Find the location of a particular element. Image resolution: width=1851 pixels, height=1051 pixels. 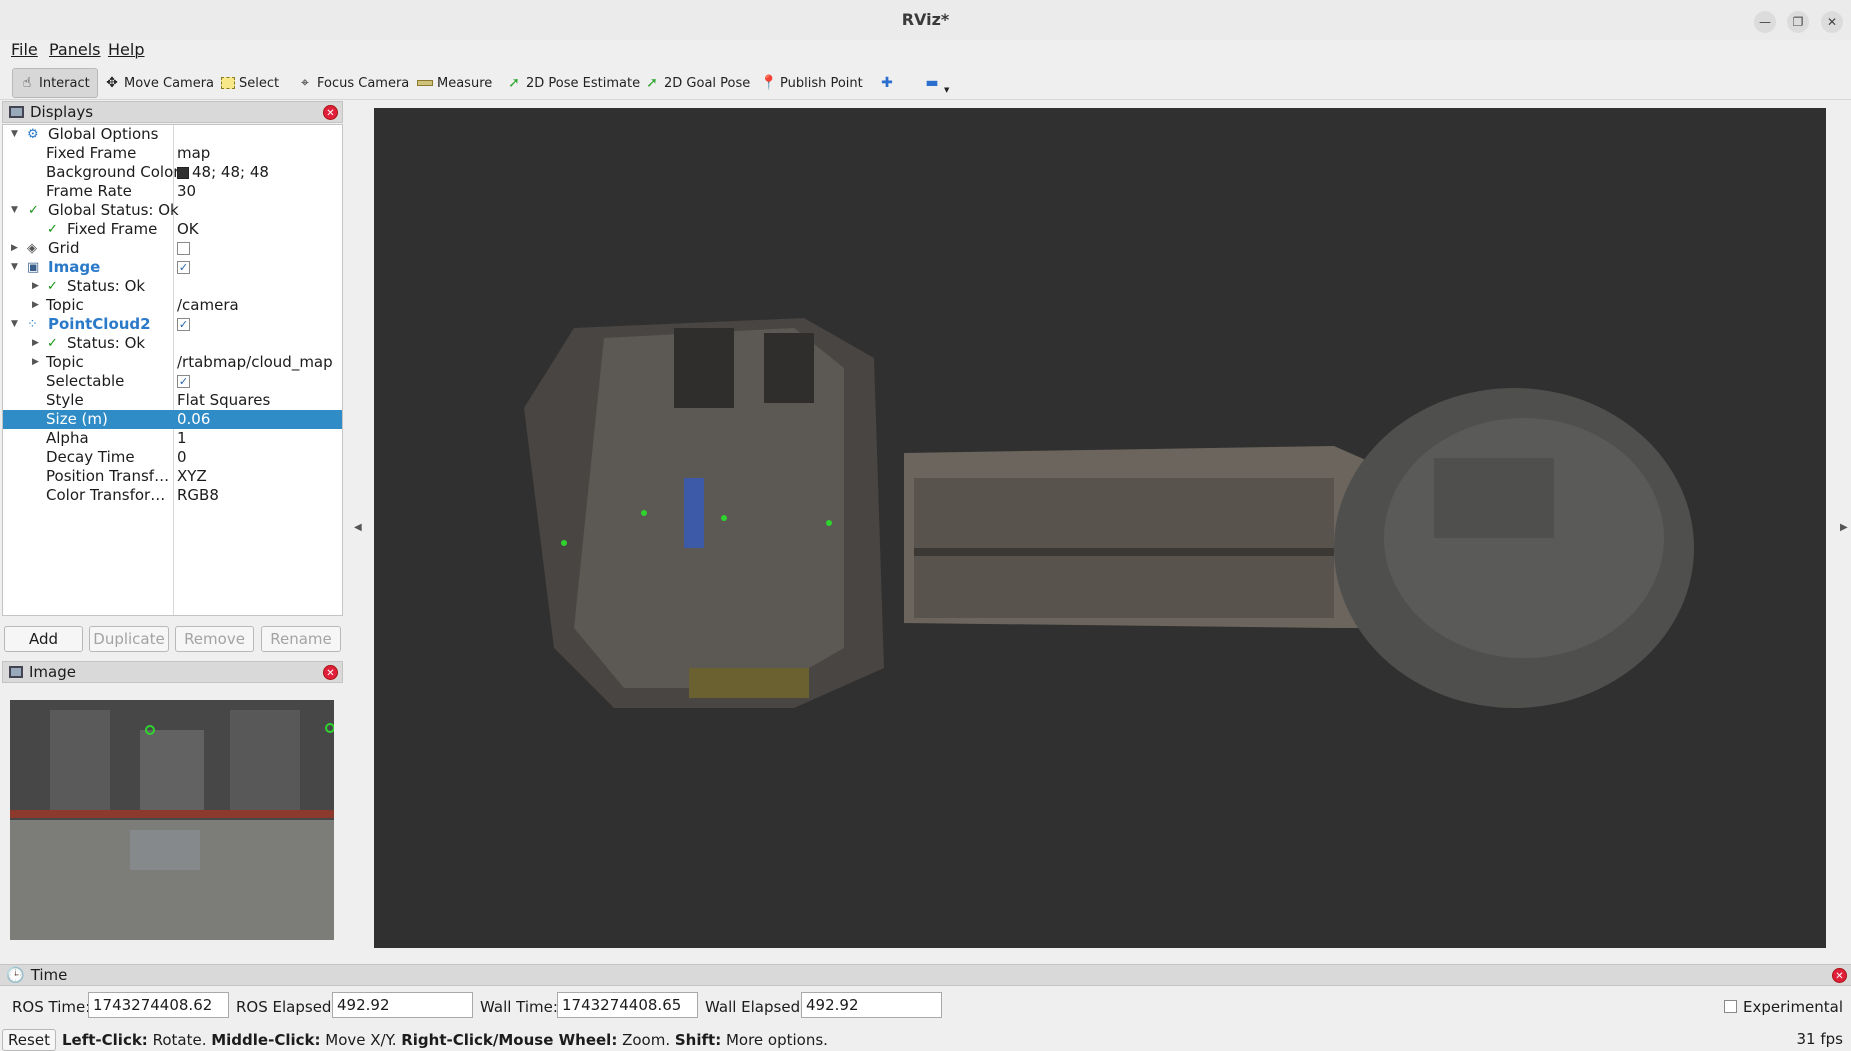

add-tool-button: ✚ is located at coordinates (887, 83).